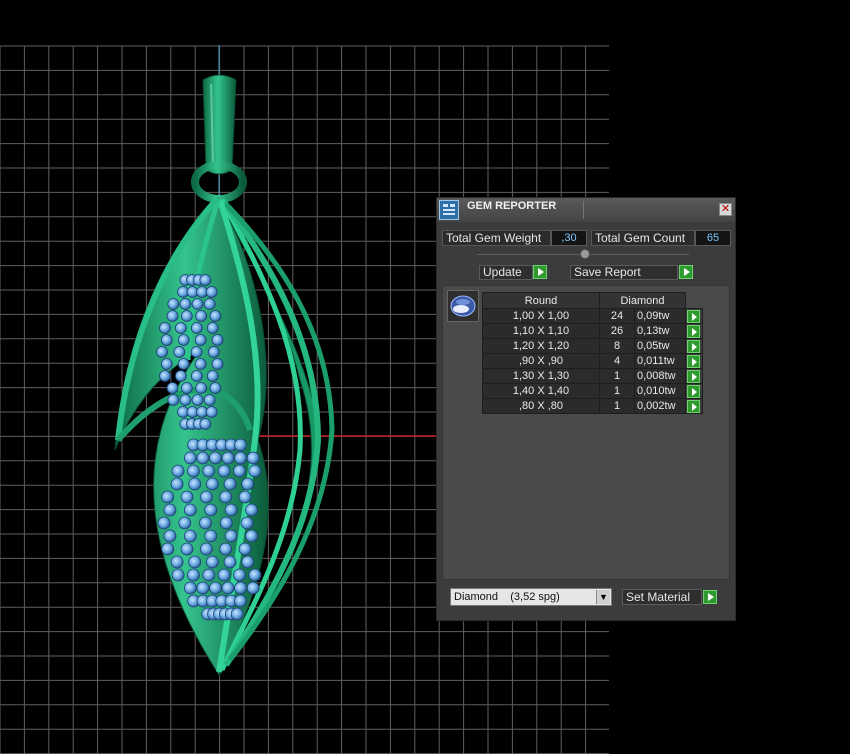 The height and width of the screenshot is (754, 850). I want to click on table-row: 1,20 X 1,20 8 0,05tw, so click(592, 346).